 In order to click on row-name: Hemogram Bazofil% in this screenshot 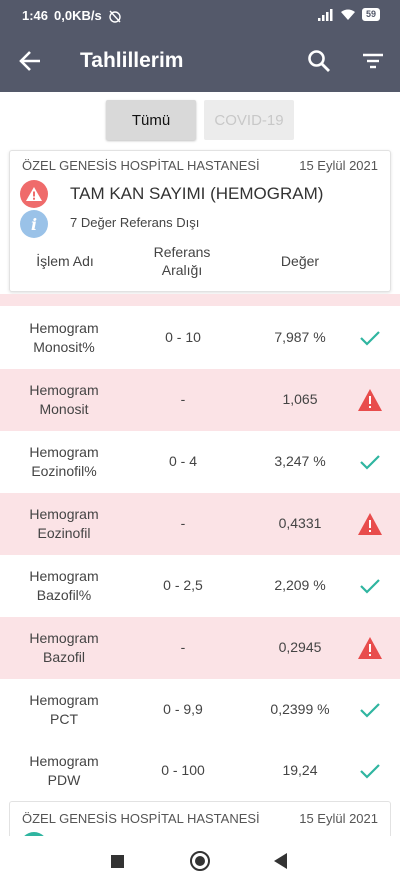, I will do `click(64, 586)`.